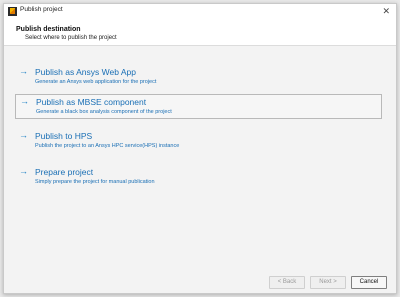  I want to click on header-subtitle: Select where to publish the project, so click(71, 38).